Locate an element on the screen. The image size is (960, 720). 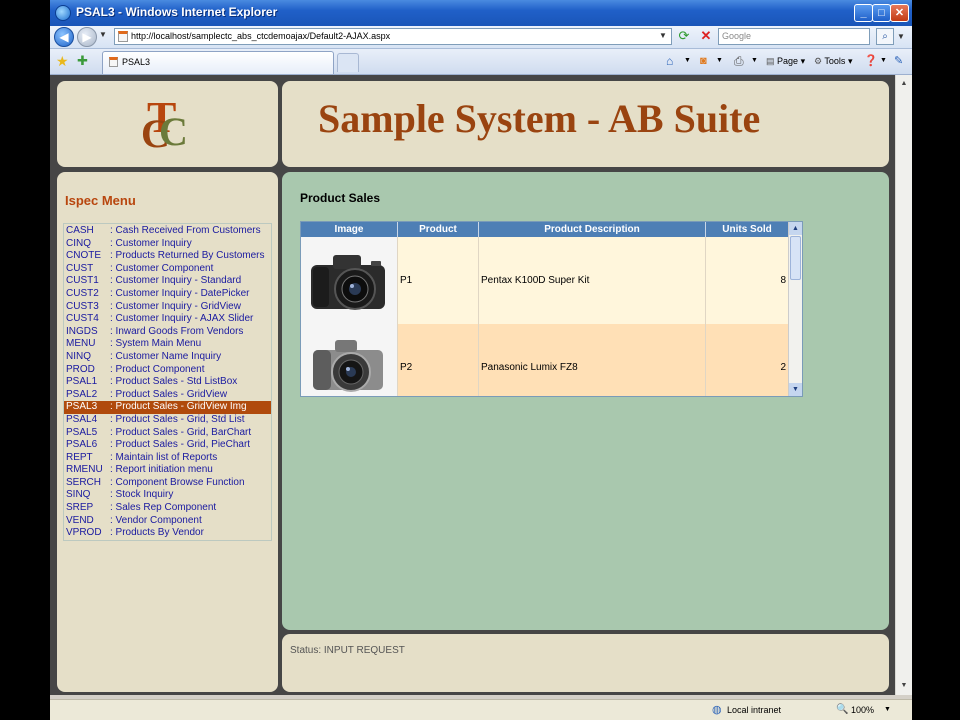
menu-item-cust1: CUST1: Customer Inquiry - Standard is located at coordinates (167, 281).